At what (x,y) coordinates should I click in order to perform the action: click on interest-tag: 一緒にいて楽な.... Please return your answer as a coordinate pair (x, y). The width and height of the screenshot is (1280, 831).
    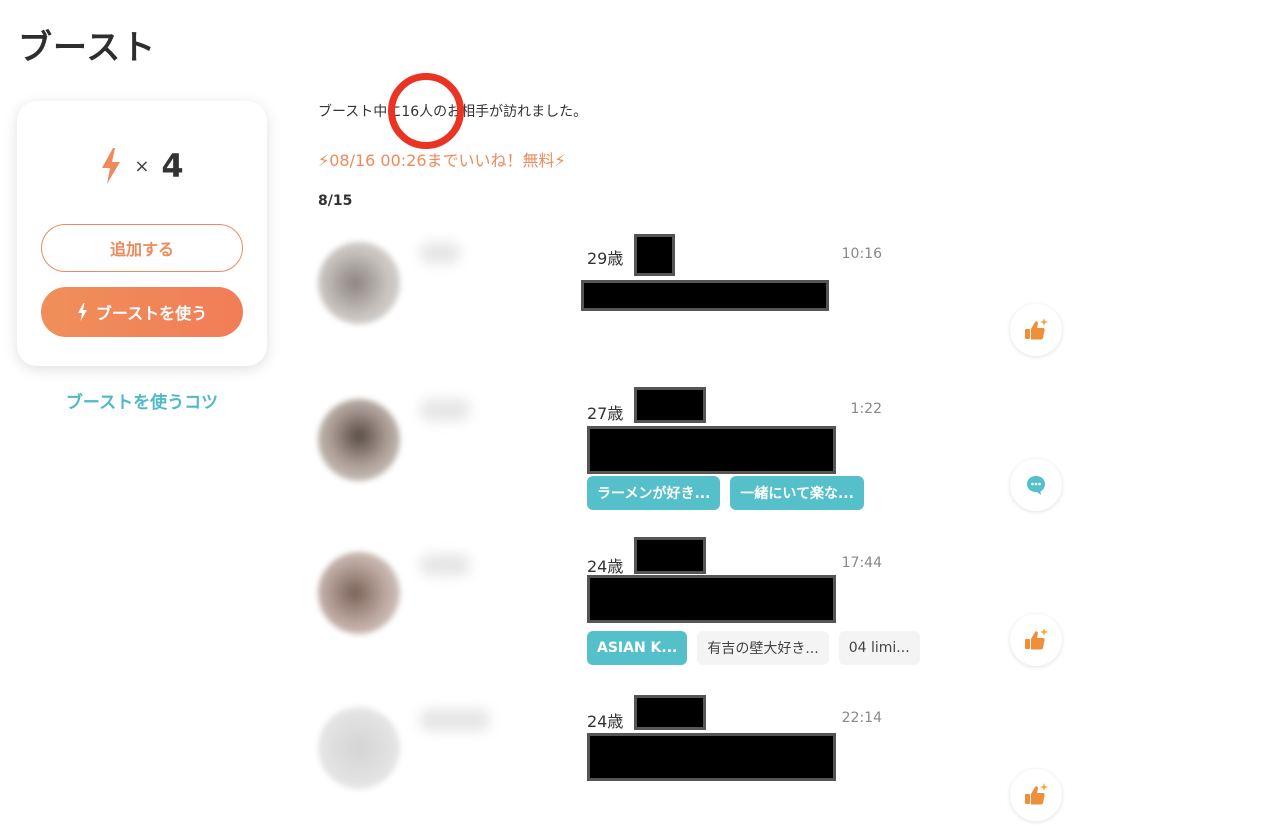
    Looking at the image, I should click on (797, 493).